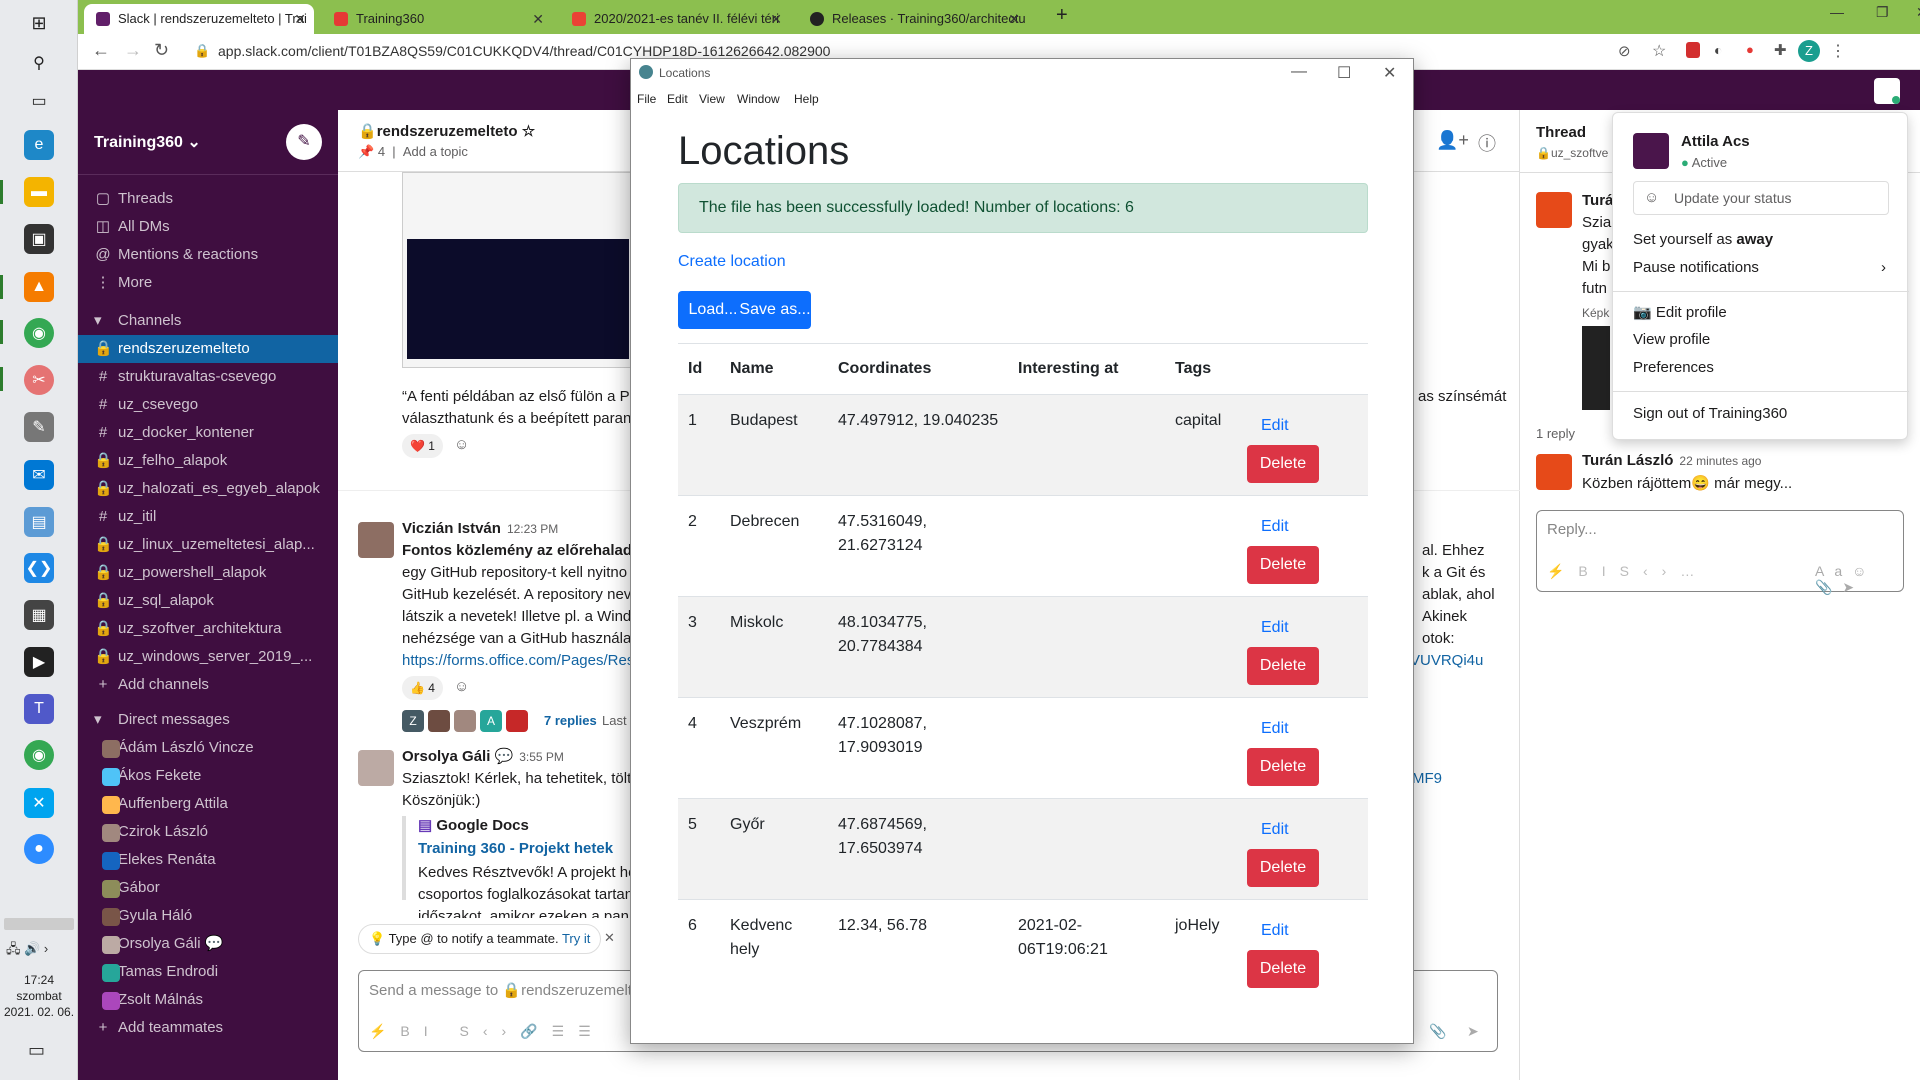 The width and height of the screenshot is (1920, 1080). Describe the element at coordinates (1473, 1031) in the screenshot. I see `send-icon: ➤` at that location.